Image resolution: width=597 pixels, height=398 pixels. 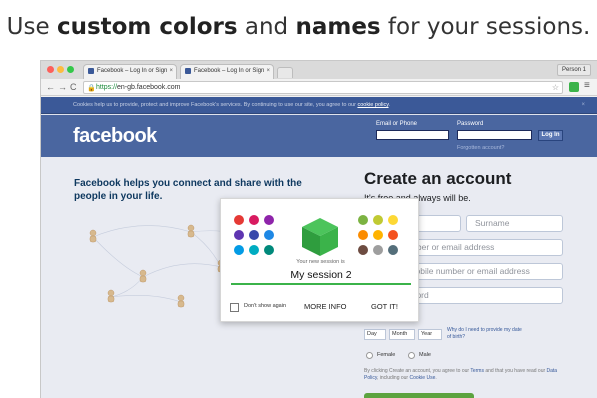 I want to click on dob-year-select: Year, so click(x=430, y=334).